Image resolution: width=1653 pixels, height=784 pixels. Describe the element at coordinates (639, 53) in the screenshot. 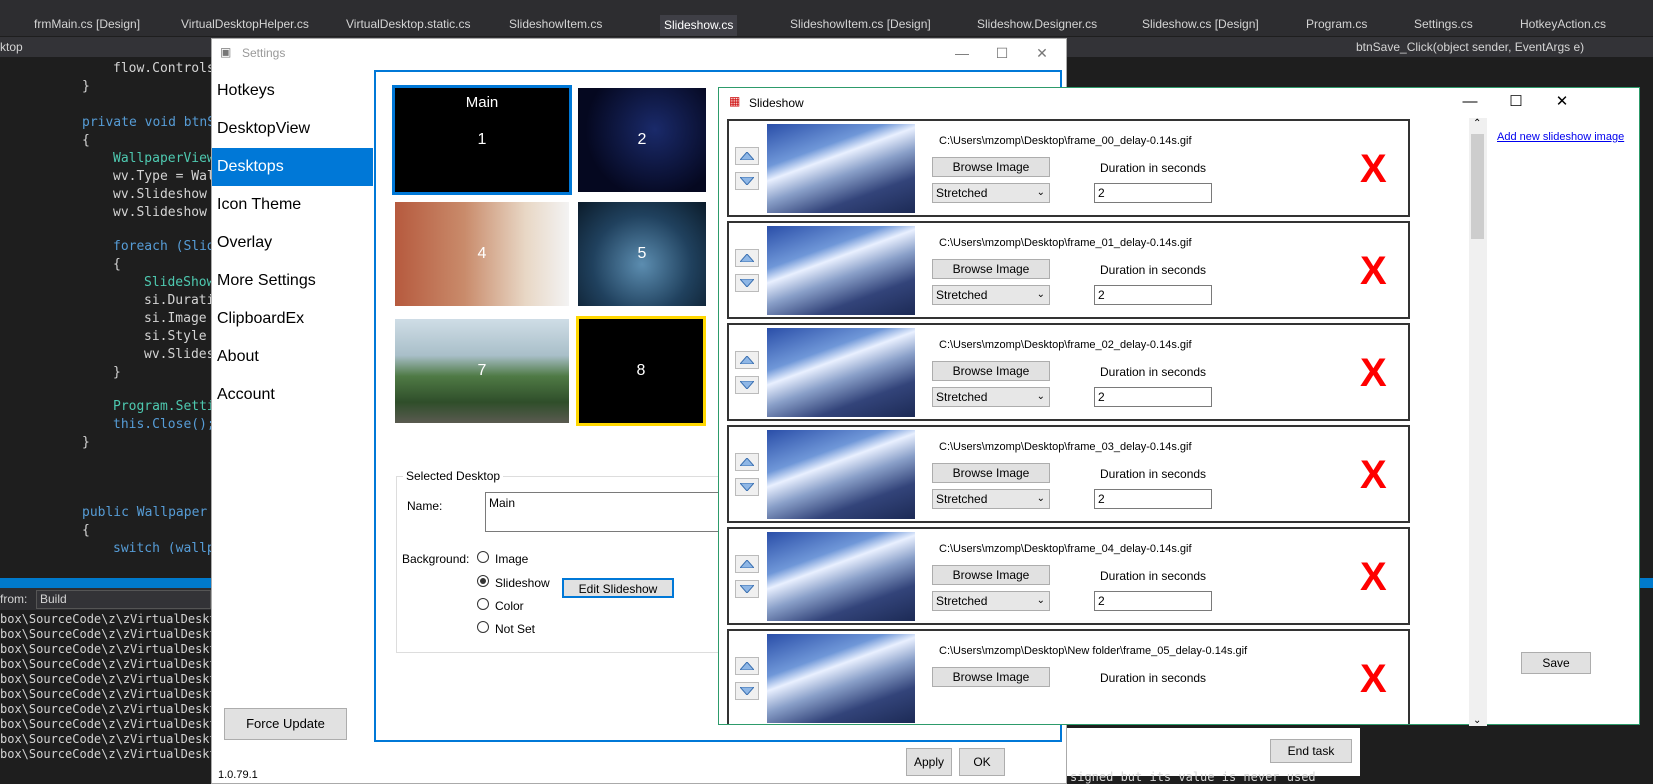

I see `settings-titlebar: ▣ Settings — ☐ ✕` at that location.